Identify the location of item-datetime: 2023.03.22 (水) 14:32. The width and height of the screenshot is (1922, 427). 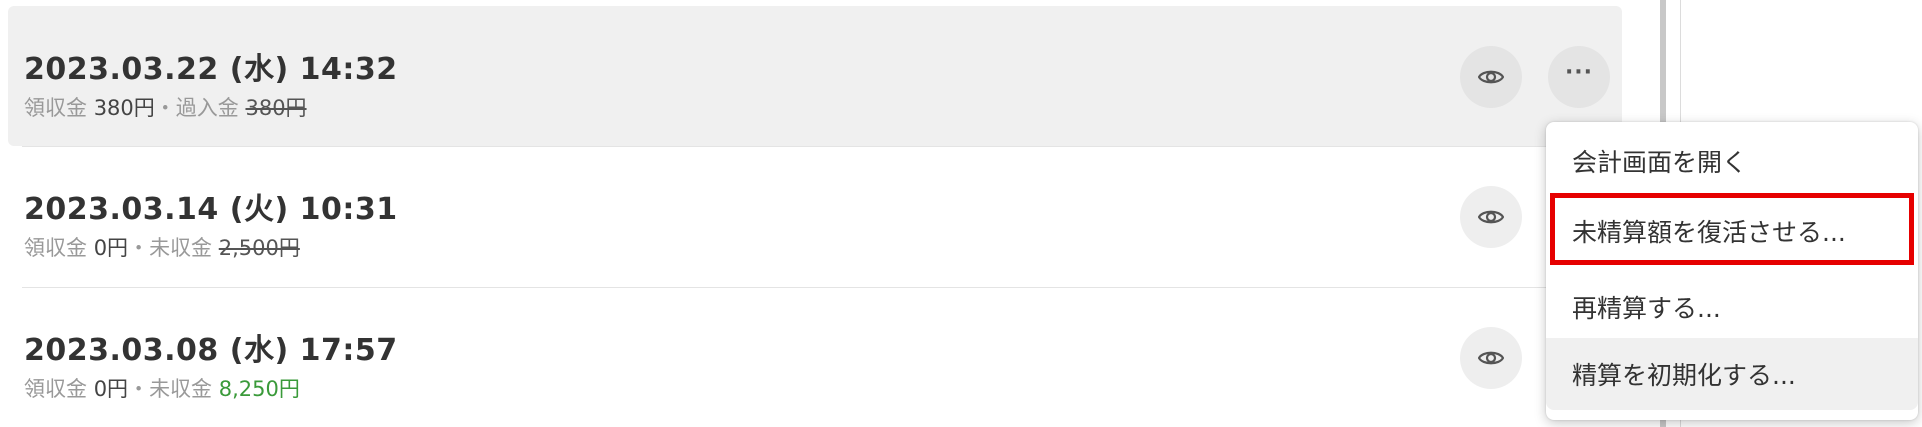
(211, 69).